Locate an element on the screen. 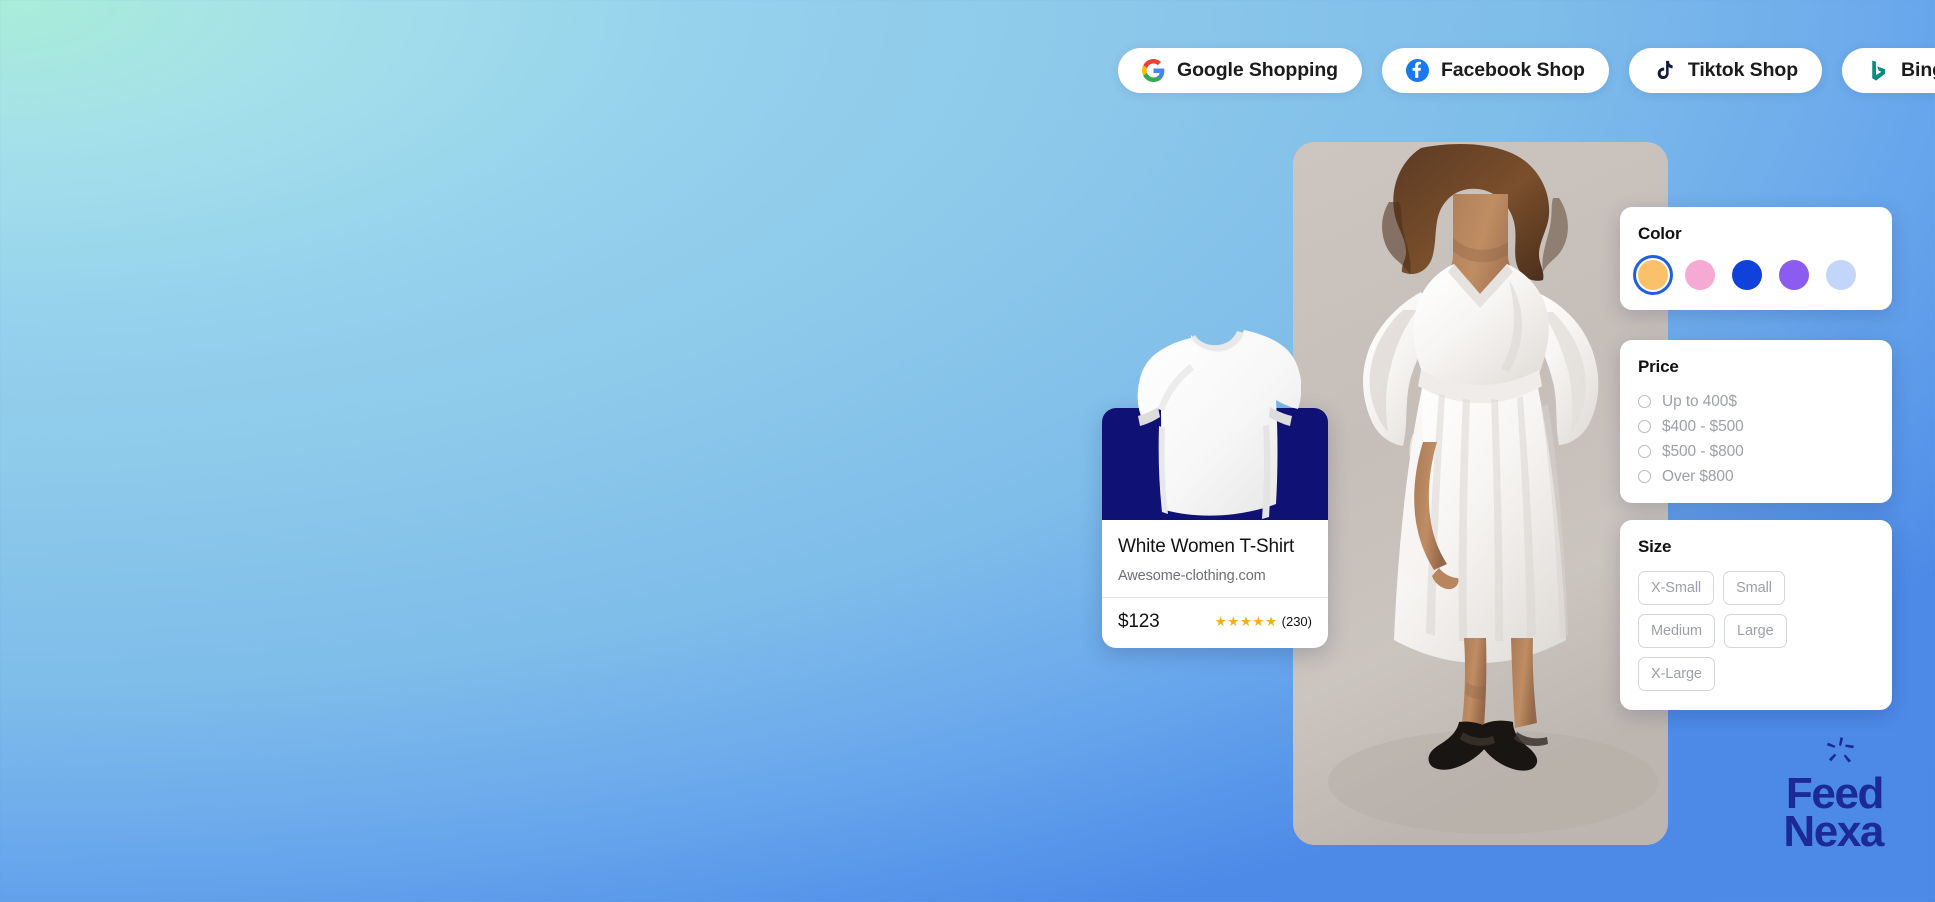  color-swatch-orange is located at coordinates (1653, 275).